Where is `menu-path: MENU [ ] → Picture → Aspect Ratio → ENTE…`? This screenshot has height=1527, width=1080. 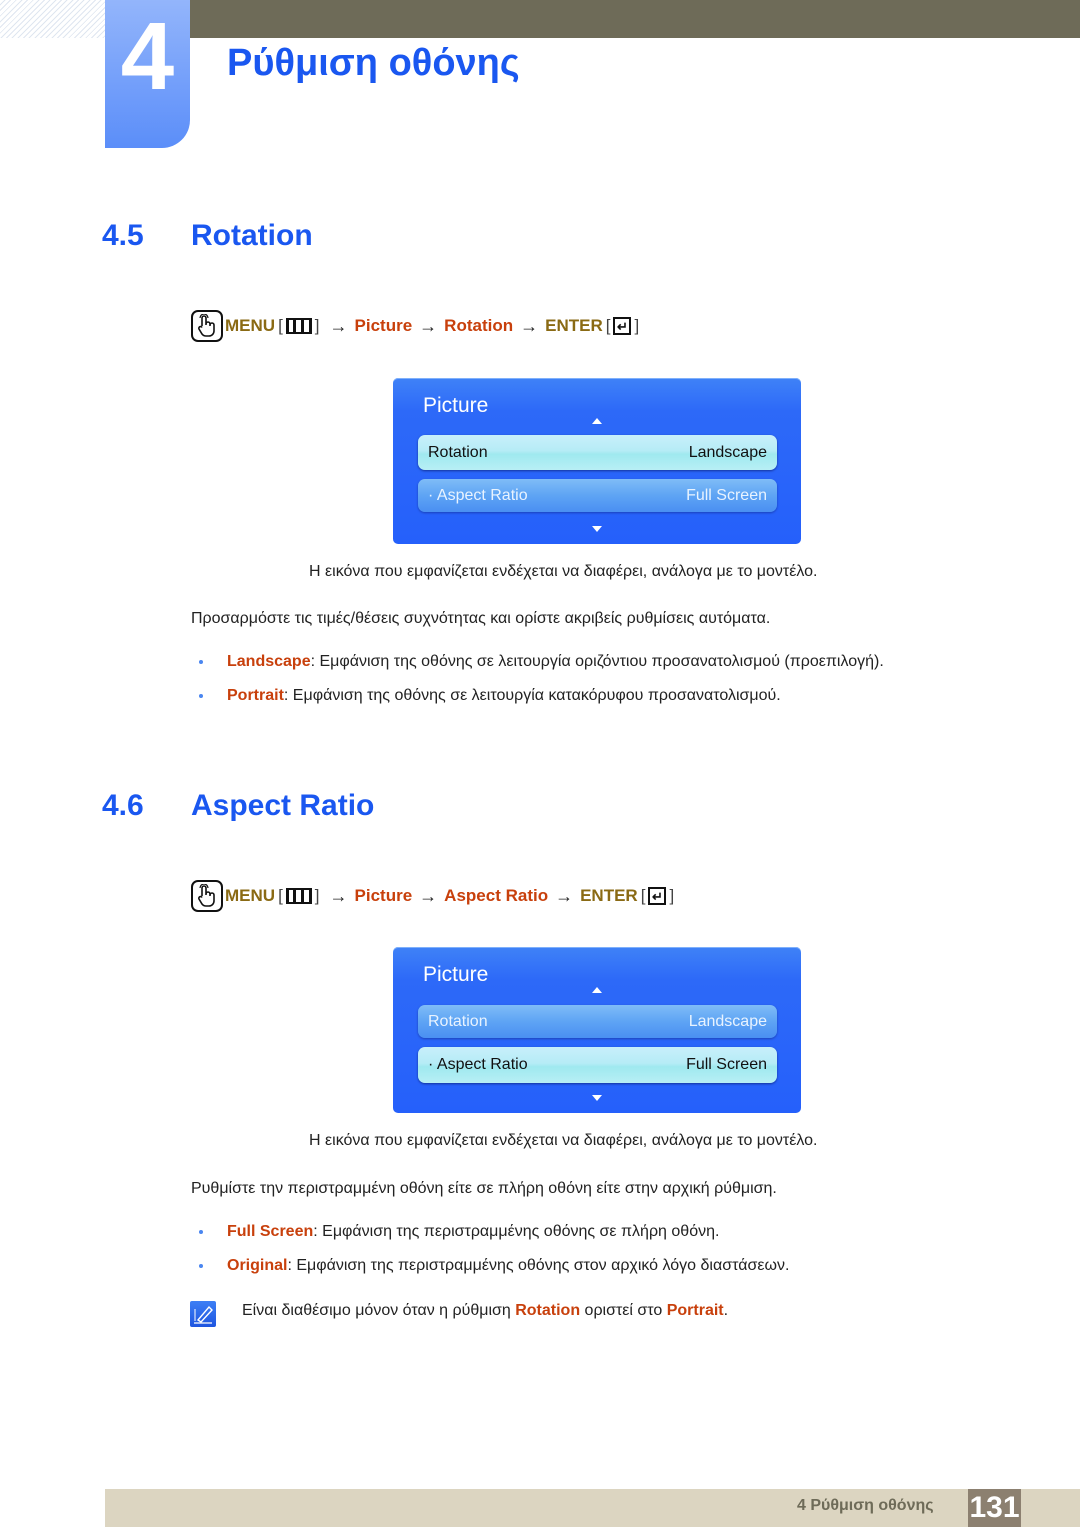 menu-path: MENU [ ] → Picture → Aspect Ratio → ENTE… is located at coordinates (434, 896).